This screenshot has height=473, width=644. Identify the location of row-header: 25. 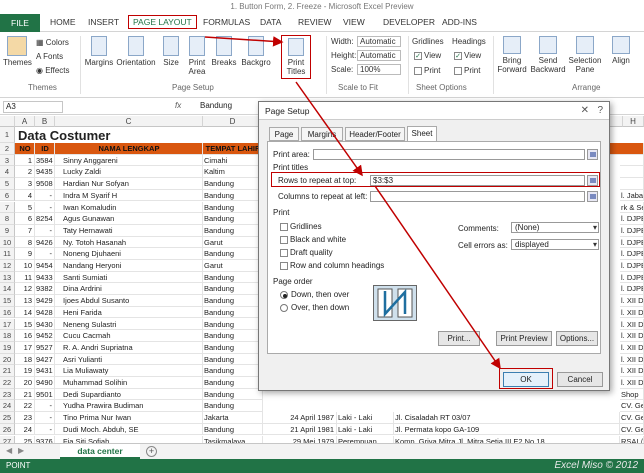
(7, 418).